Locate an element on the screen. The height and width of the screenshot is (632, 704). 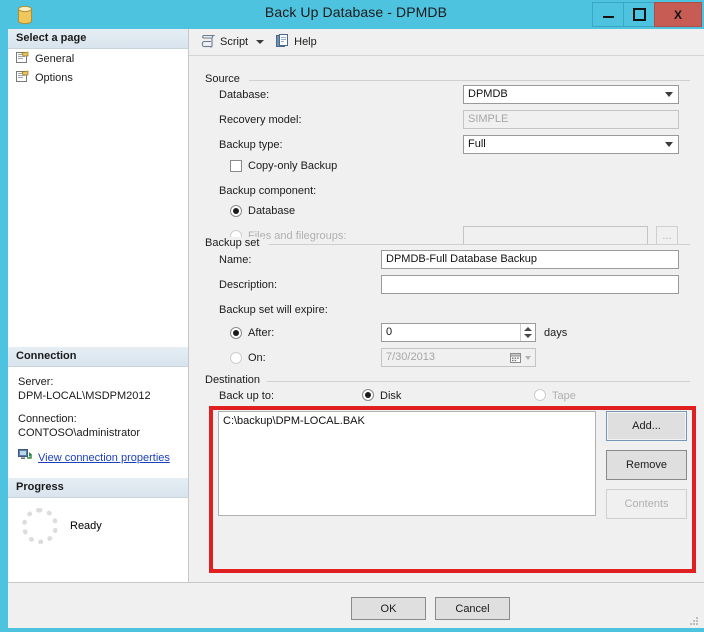
progress-body: Ready is located at coordinates (98, 521).